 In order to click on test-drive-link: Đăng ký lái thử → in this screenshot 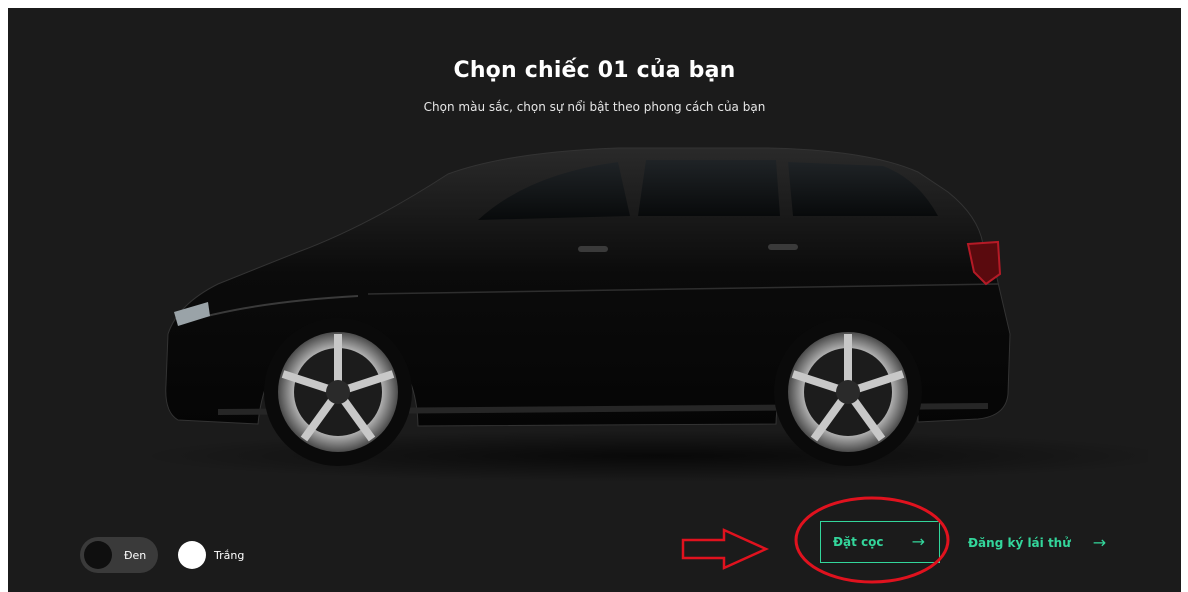, I will do `click(1037, 543)`.